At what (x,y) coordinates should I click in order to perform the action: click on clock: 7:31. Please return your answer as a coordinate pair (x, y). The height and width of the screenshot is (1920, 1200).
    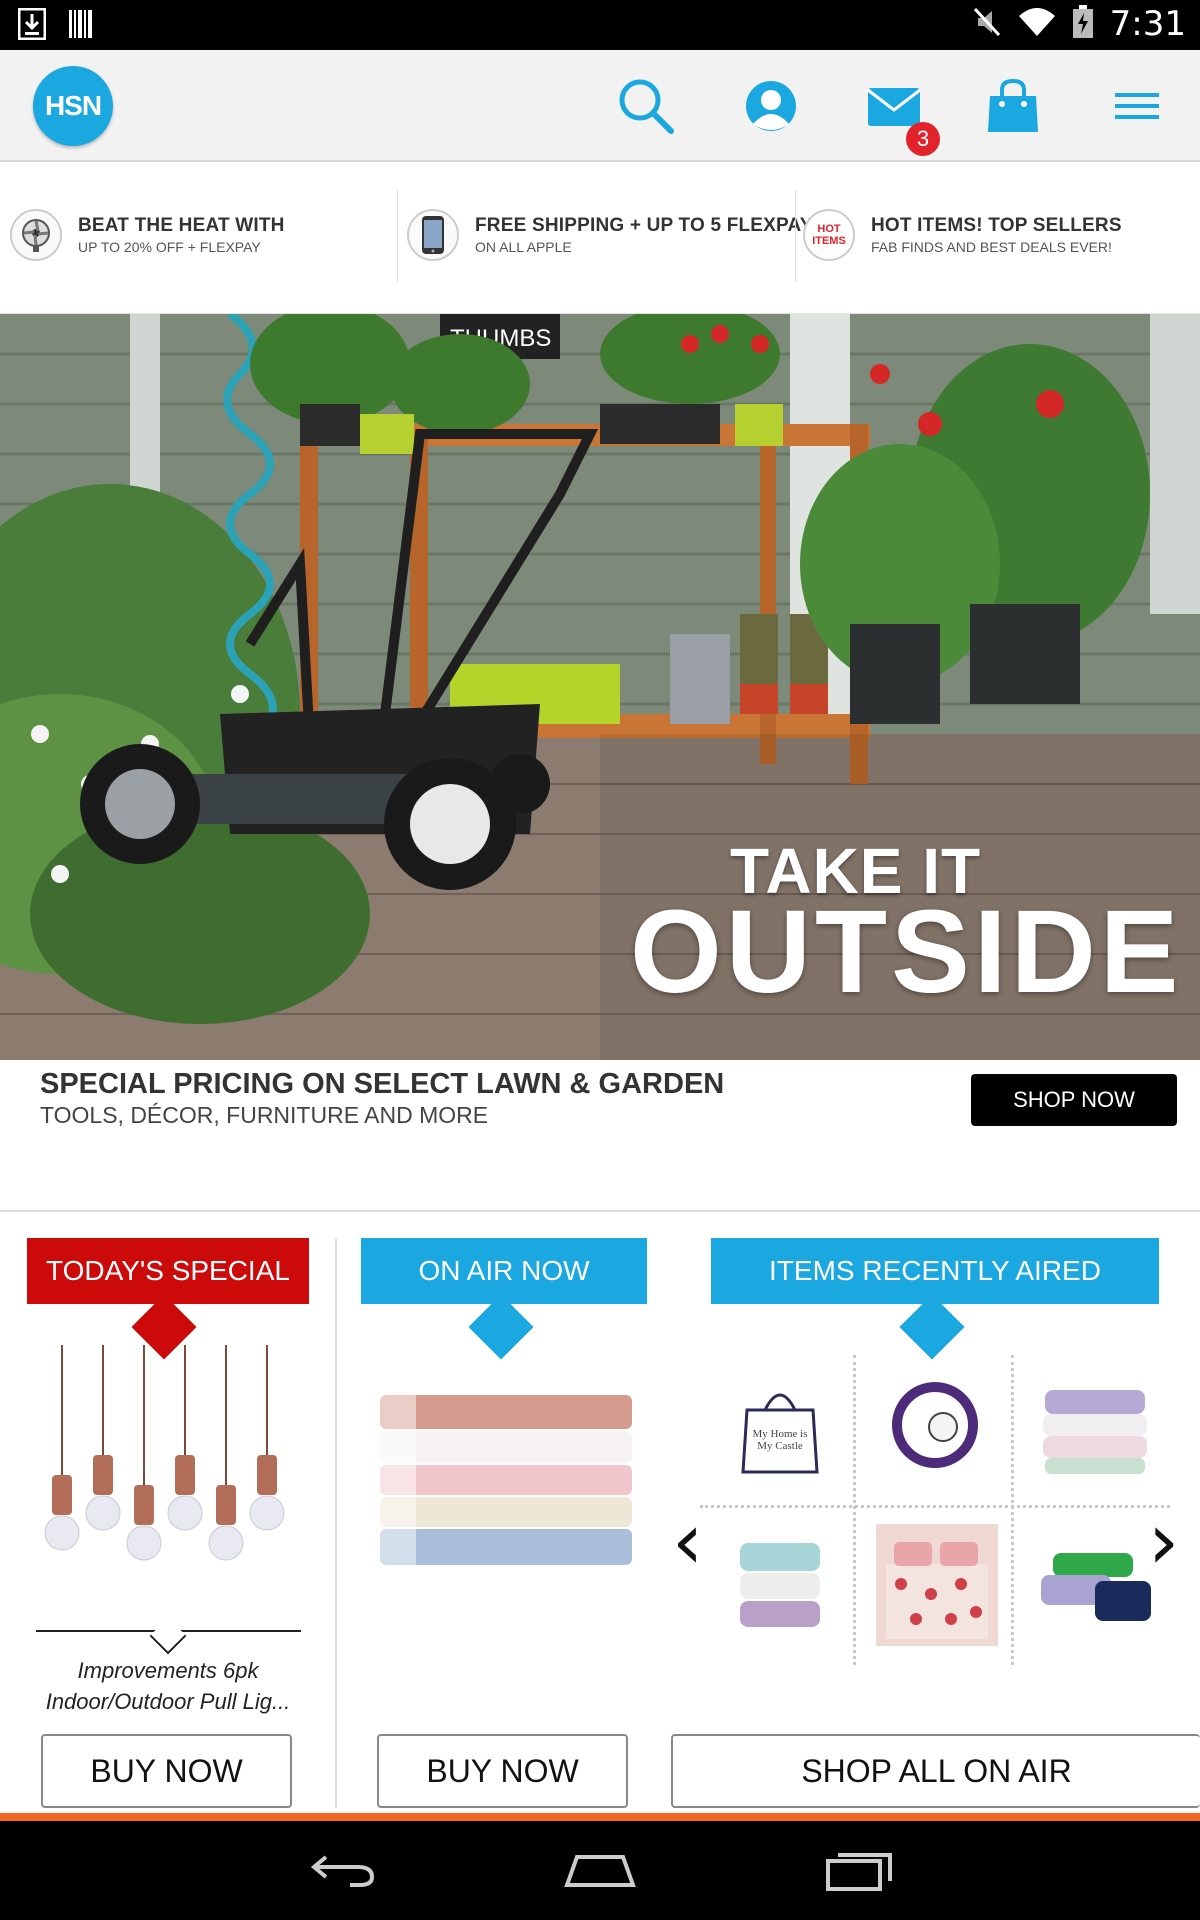
    Looking at the image, I should click on (1147, 24).